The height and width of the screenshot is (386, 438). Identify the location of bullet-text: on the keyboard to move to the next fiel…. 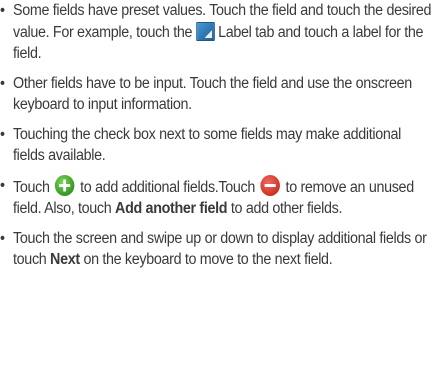
(206, 259).